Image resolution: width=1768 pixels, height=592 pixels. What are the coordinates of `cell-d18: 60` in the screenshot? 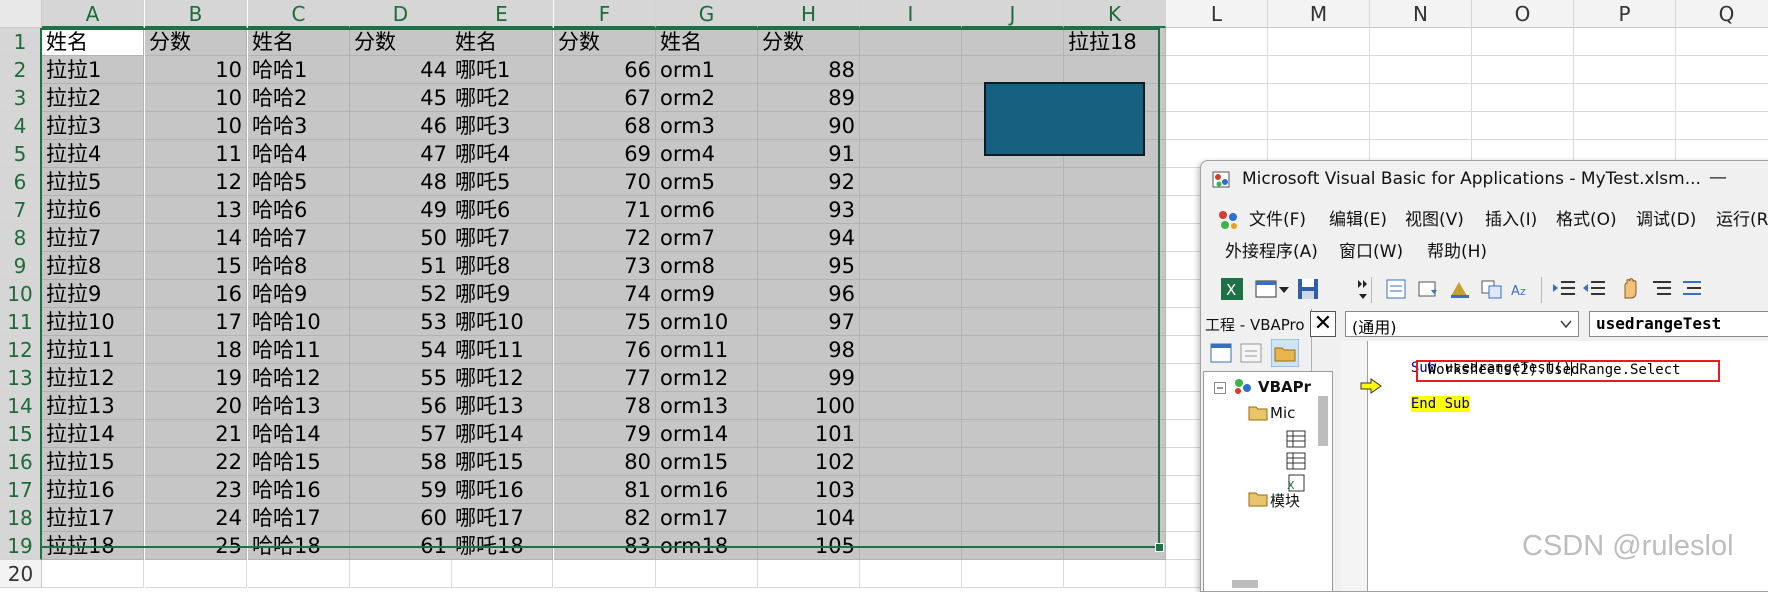 It's located at (401, 518).